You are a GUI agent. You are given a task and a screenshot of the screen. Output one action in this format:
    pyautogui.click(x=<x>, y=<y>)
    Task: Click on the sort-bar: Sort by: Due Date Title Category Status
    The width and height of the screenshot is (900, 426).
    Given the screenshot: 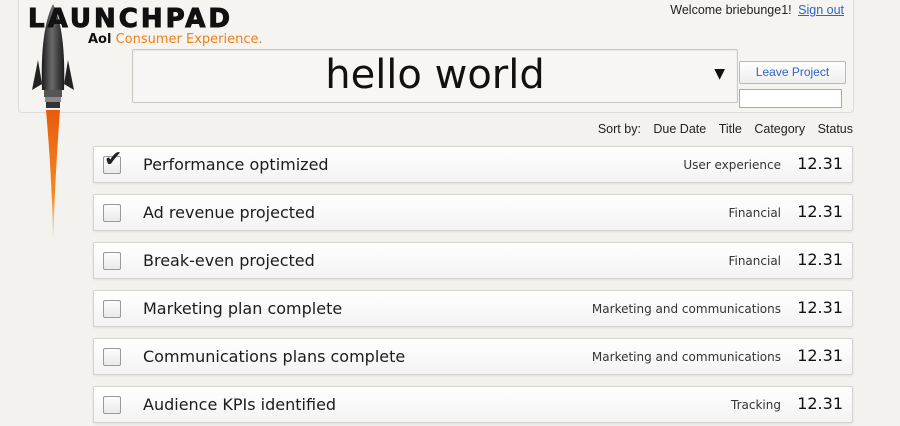 What is the action you would take?
    pyautogui.click(x=725, y=129)
    